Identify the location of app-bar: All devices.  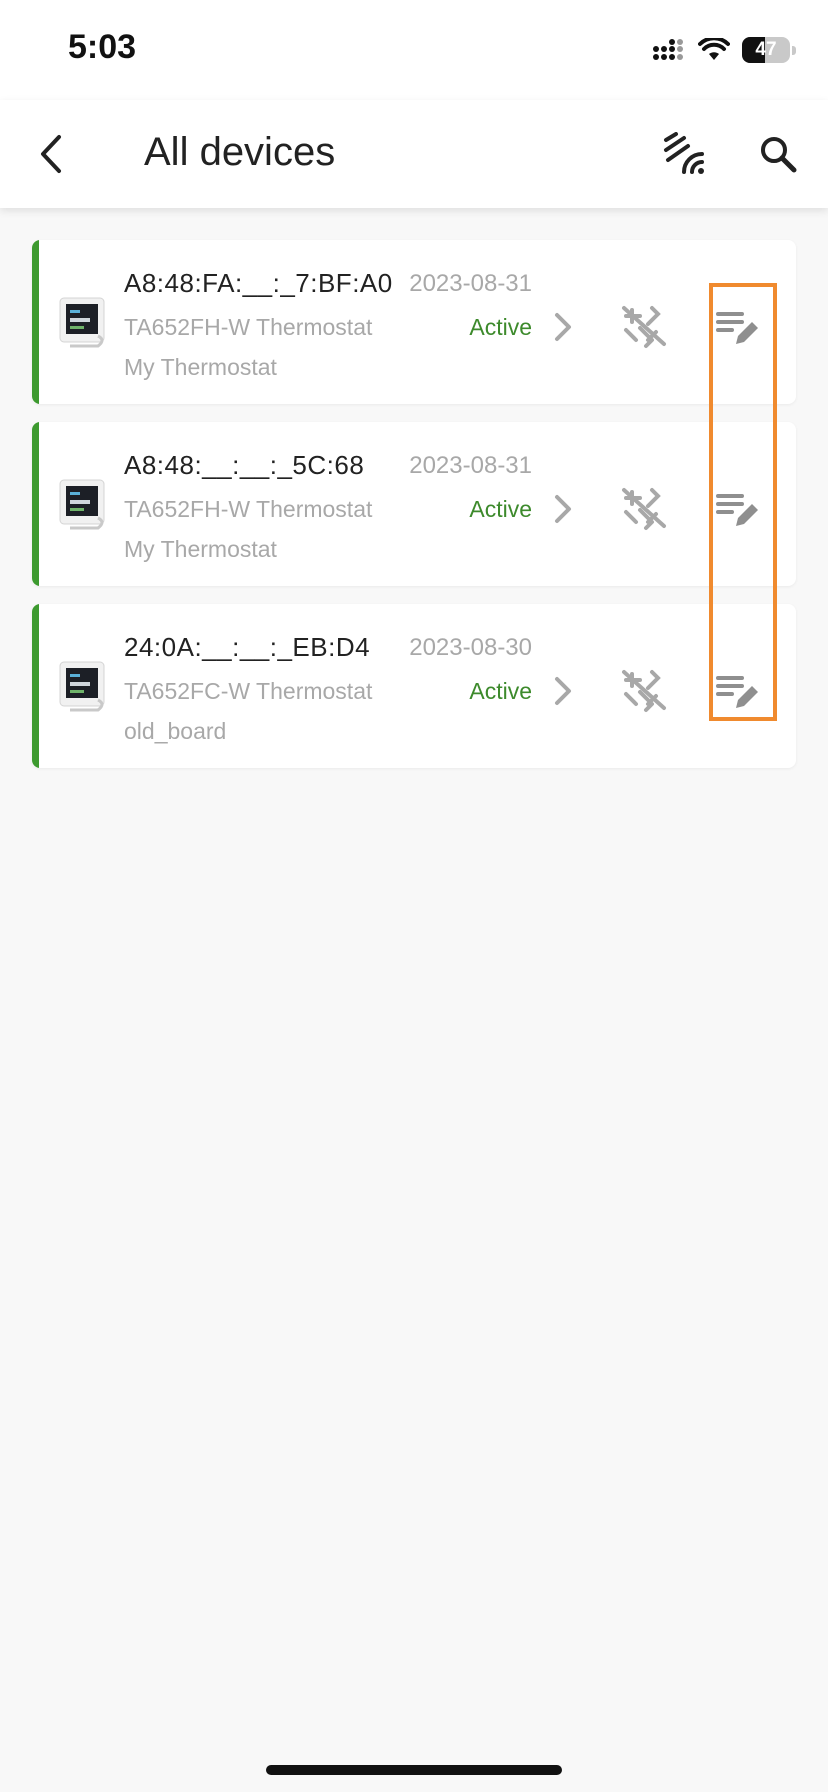
(414, 154).